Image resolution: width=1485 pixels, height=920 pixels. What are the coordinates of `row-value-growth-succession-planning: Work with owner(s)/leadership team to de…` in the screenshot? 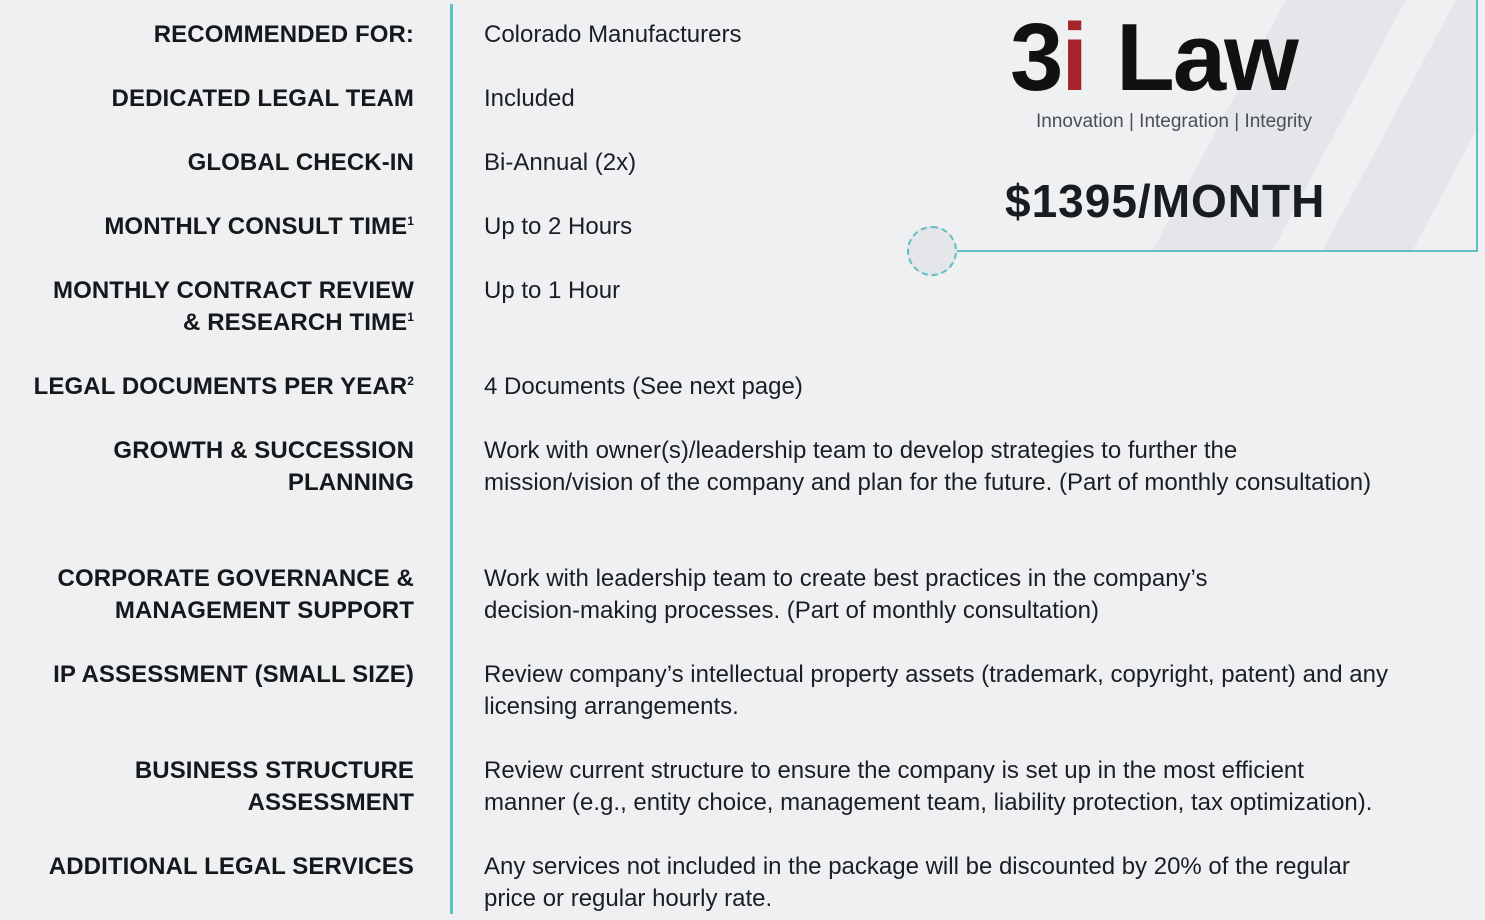 It's located at (928, 466).